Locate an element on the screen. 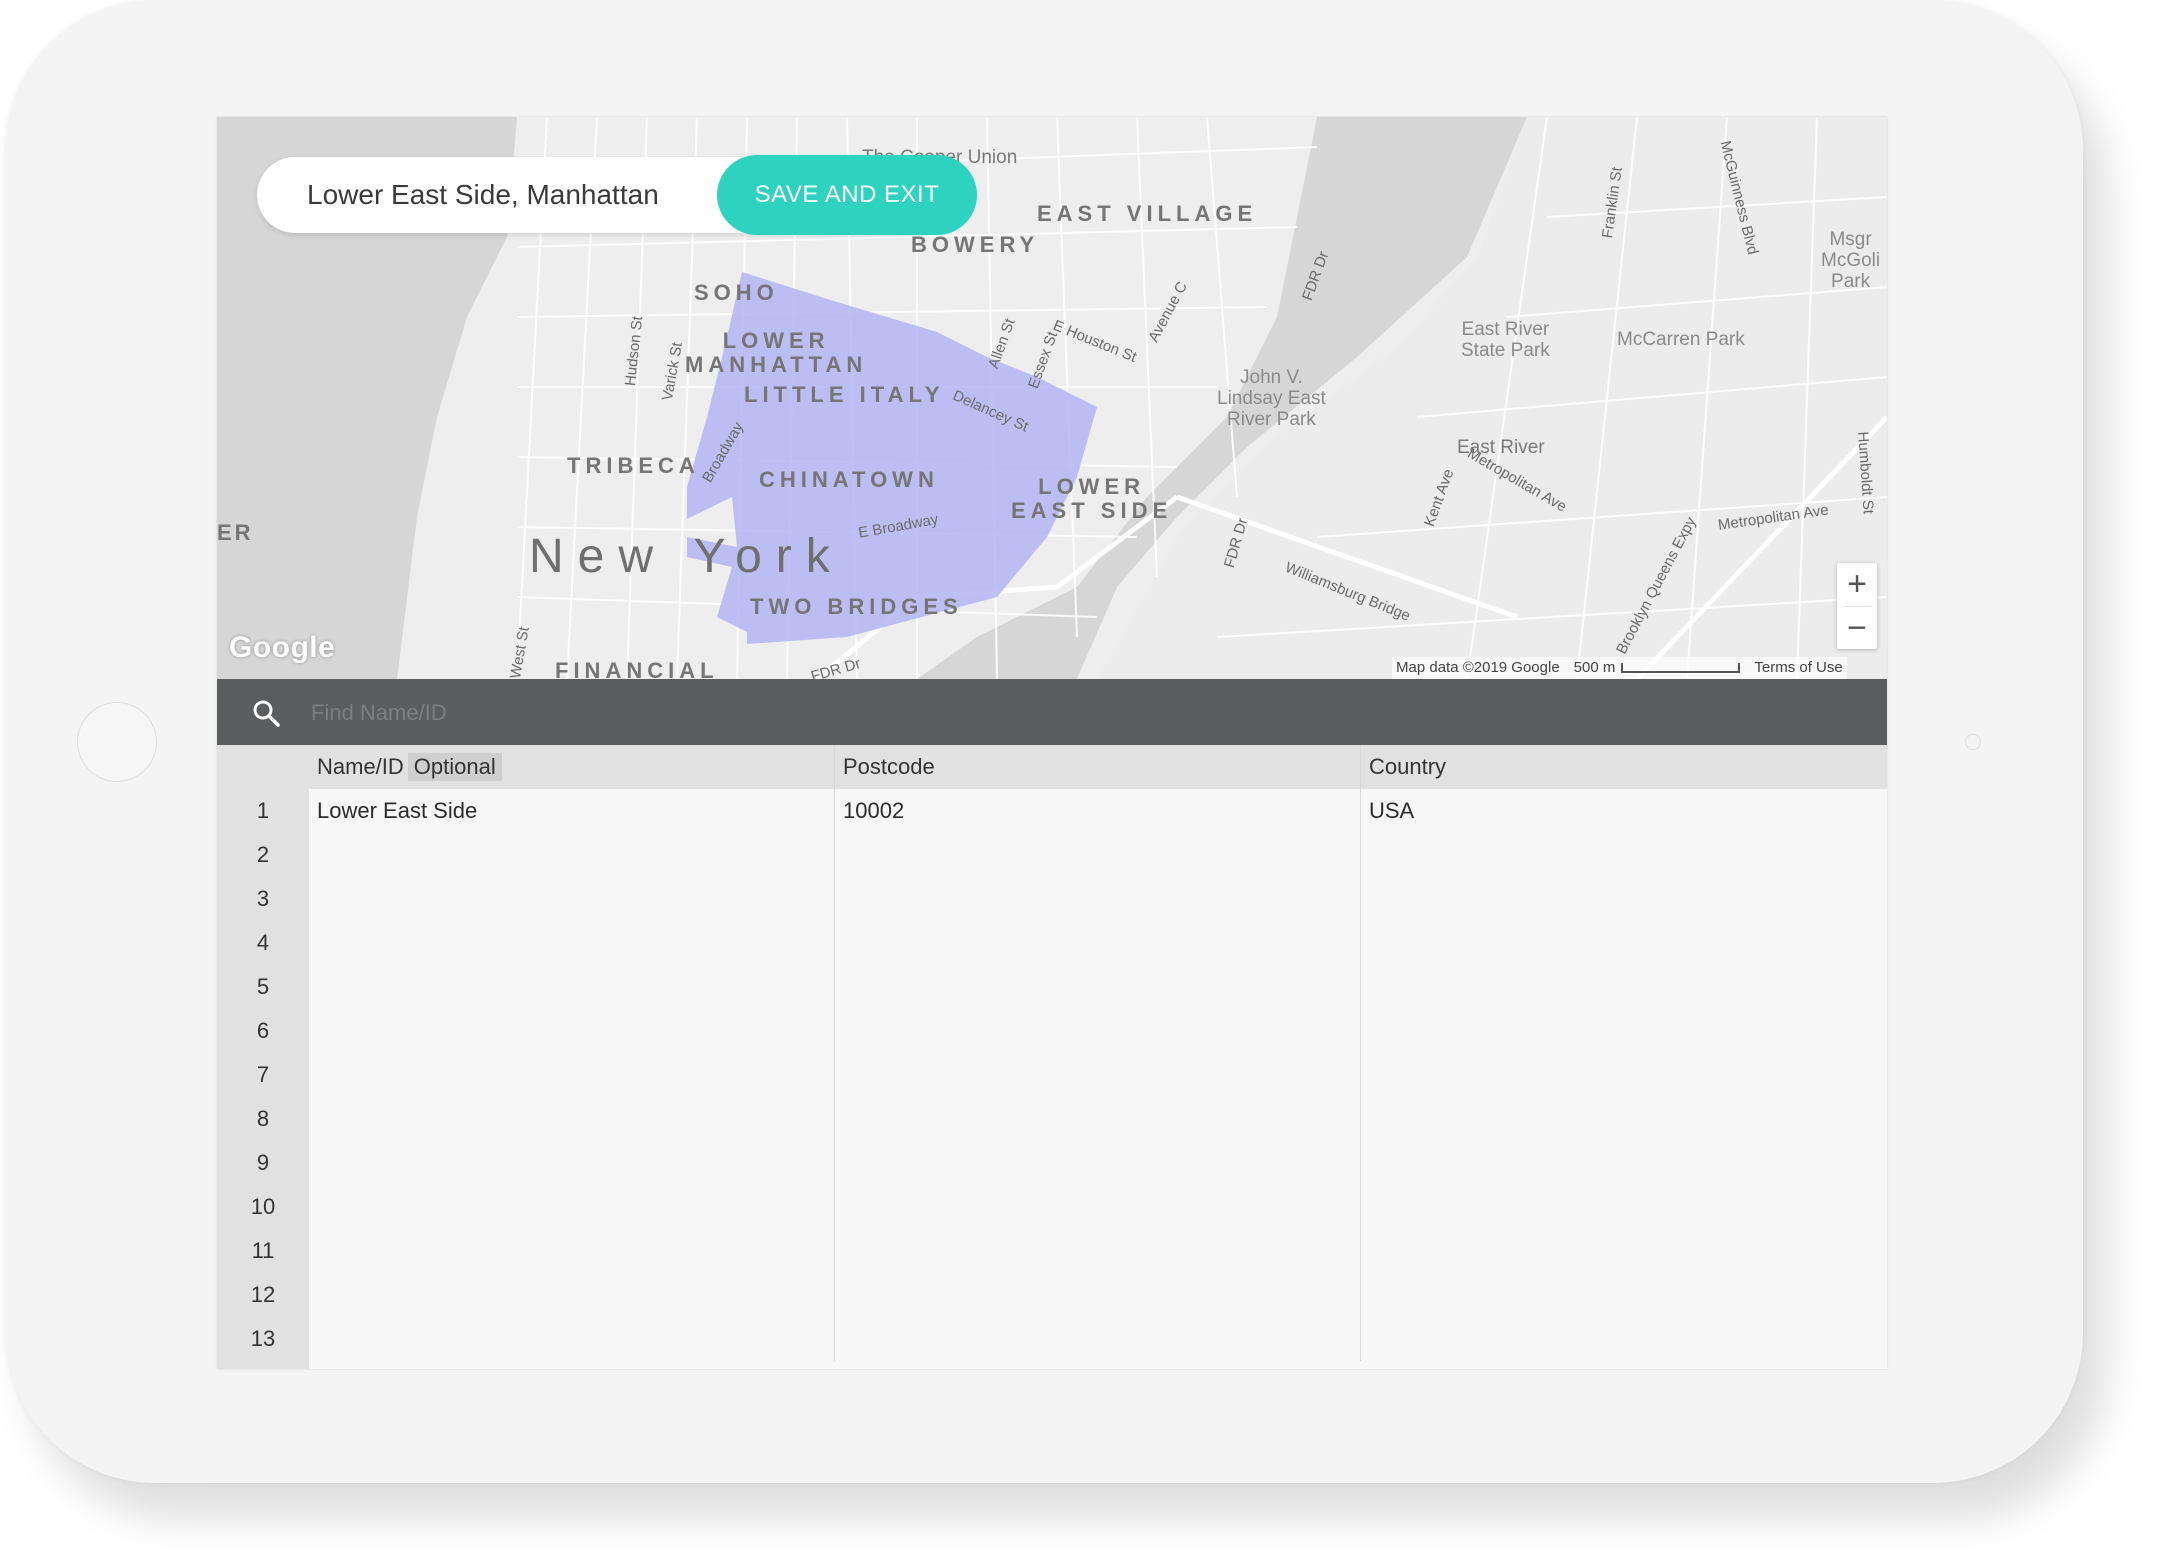 This screenshot has width=2167, height=1566. table-row: 4 is located at coordinates (1052, 943).